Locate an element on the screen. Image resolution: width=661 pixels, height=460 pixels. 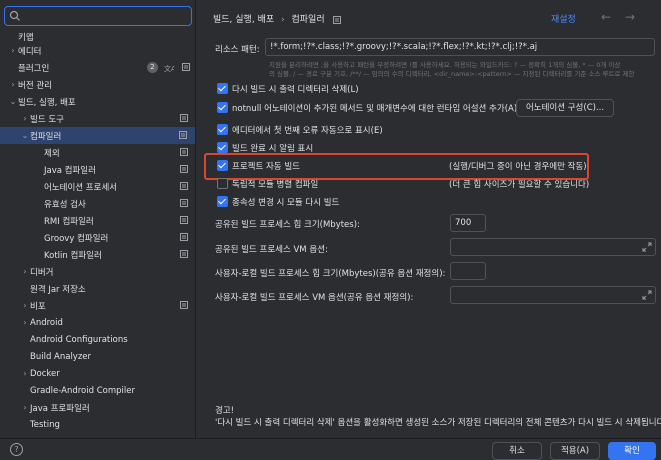
notnull-assertions-checkbox is located at coordinates (222, 107).